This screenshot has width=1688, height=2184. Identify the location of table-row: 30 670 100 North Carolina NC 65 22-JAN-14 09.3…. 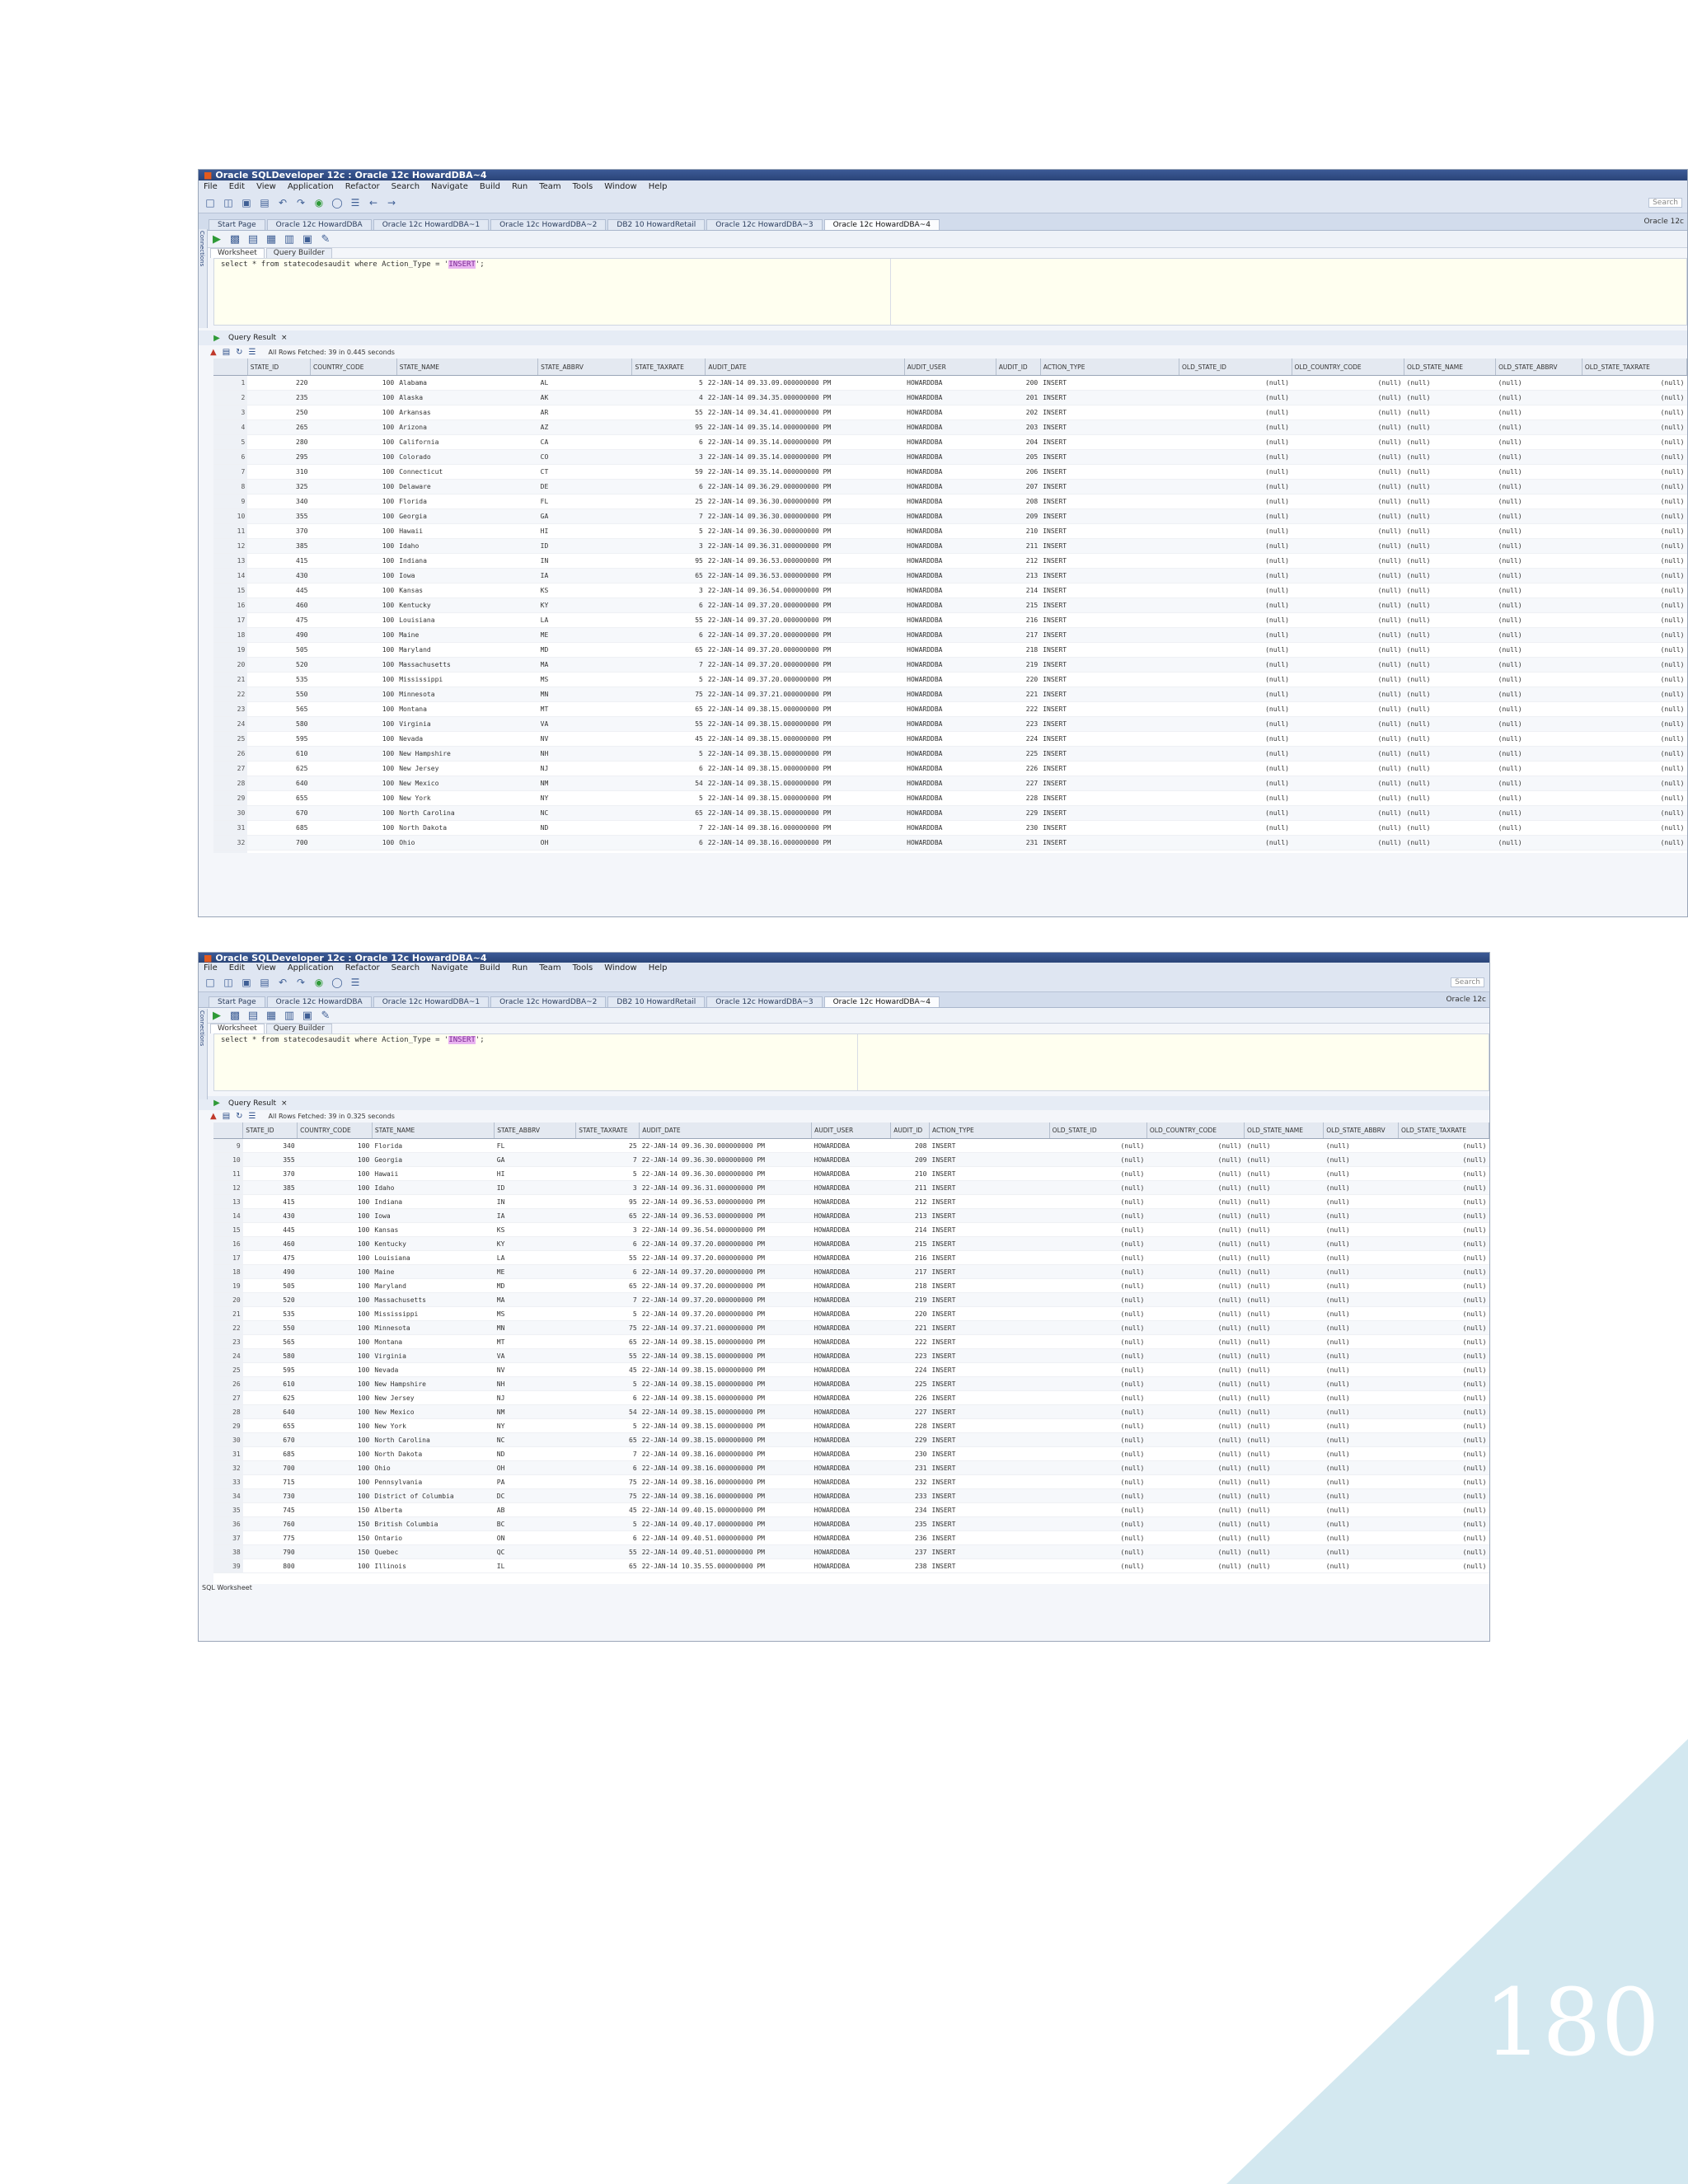
(851, 1439).